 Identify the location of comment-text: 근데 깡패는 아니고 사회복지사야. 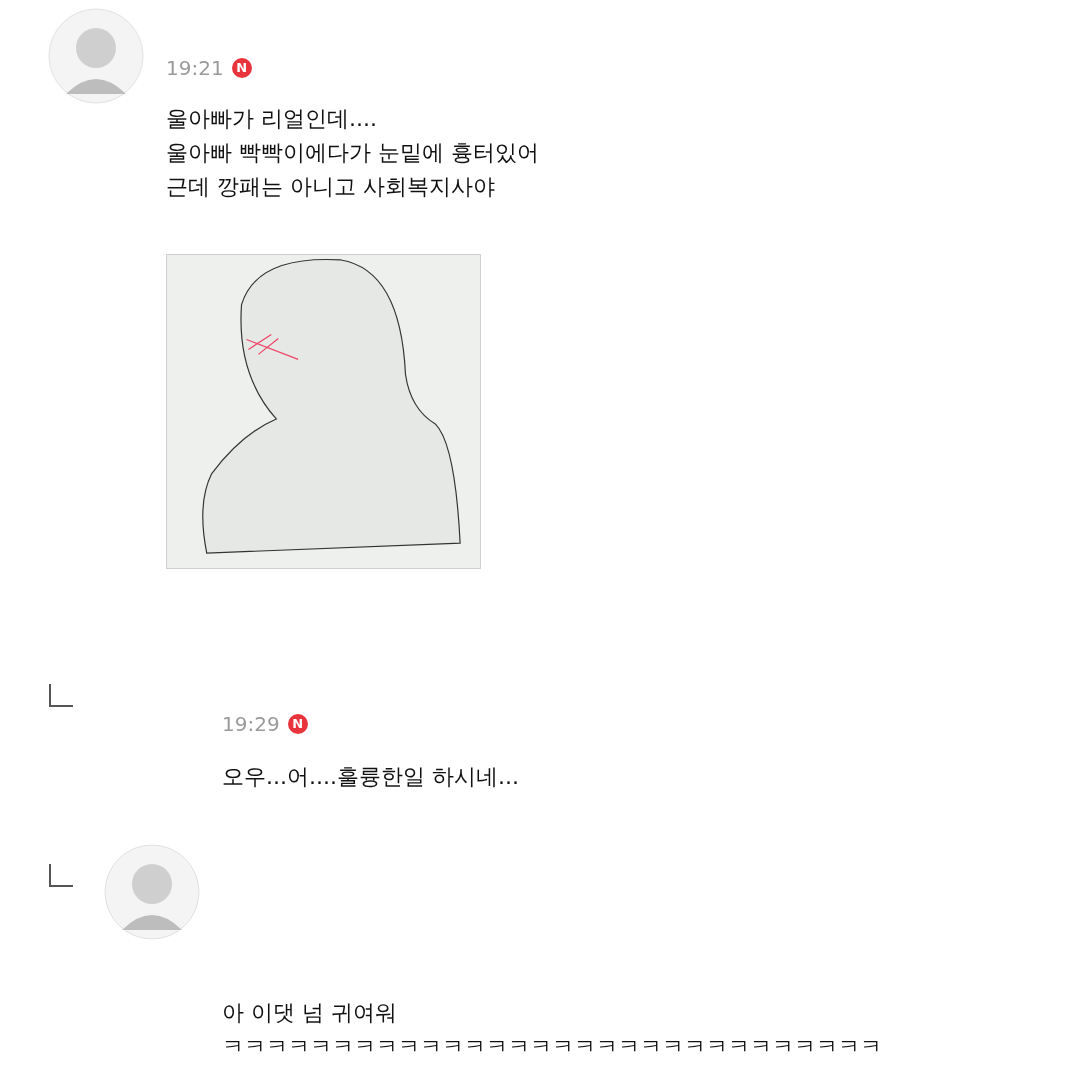
(331, 187).